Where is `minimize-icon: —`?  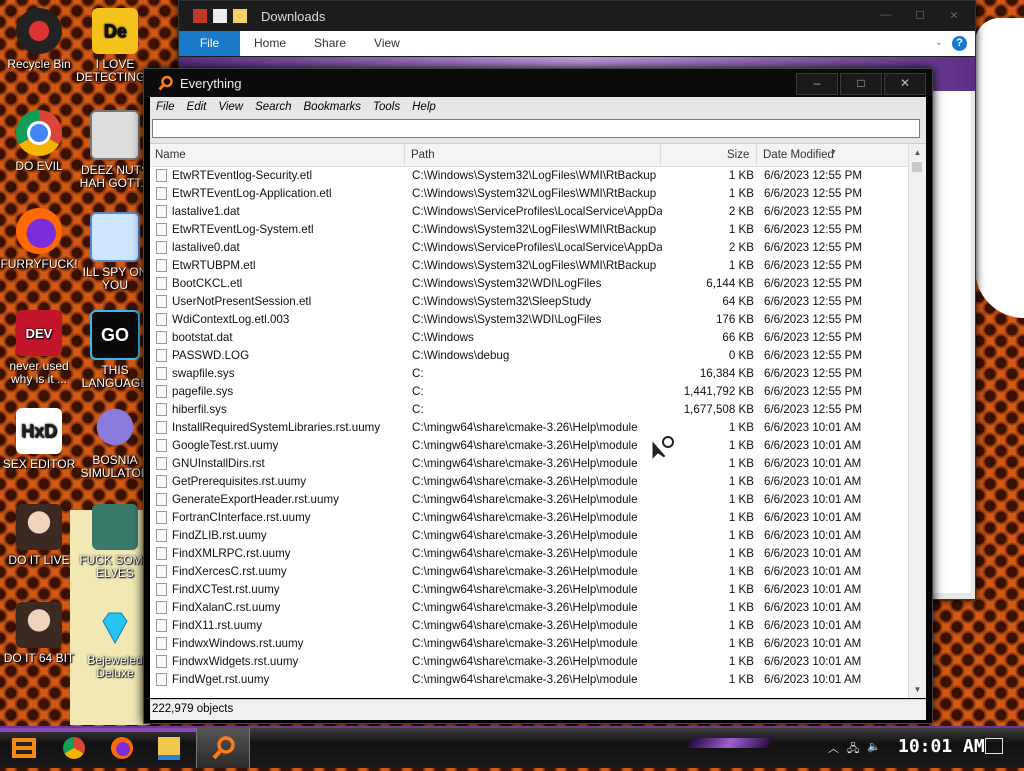 minimize-icon: — is located at coordinates (886, 15).